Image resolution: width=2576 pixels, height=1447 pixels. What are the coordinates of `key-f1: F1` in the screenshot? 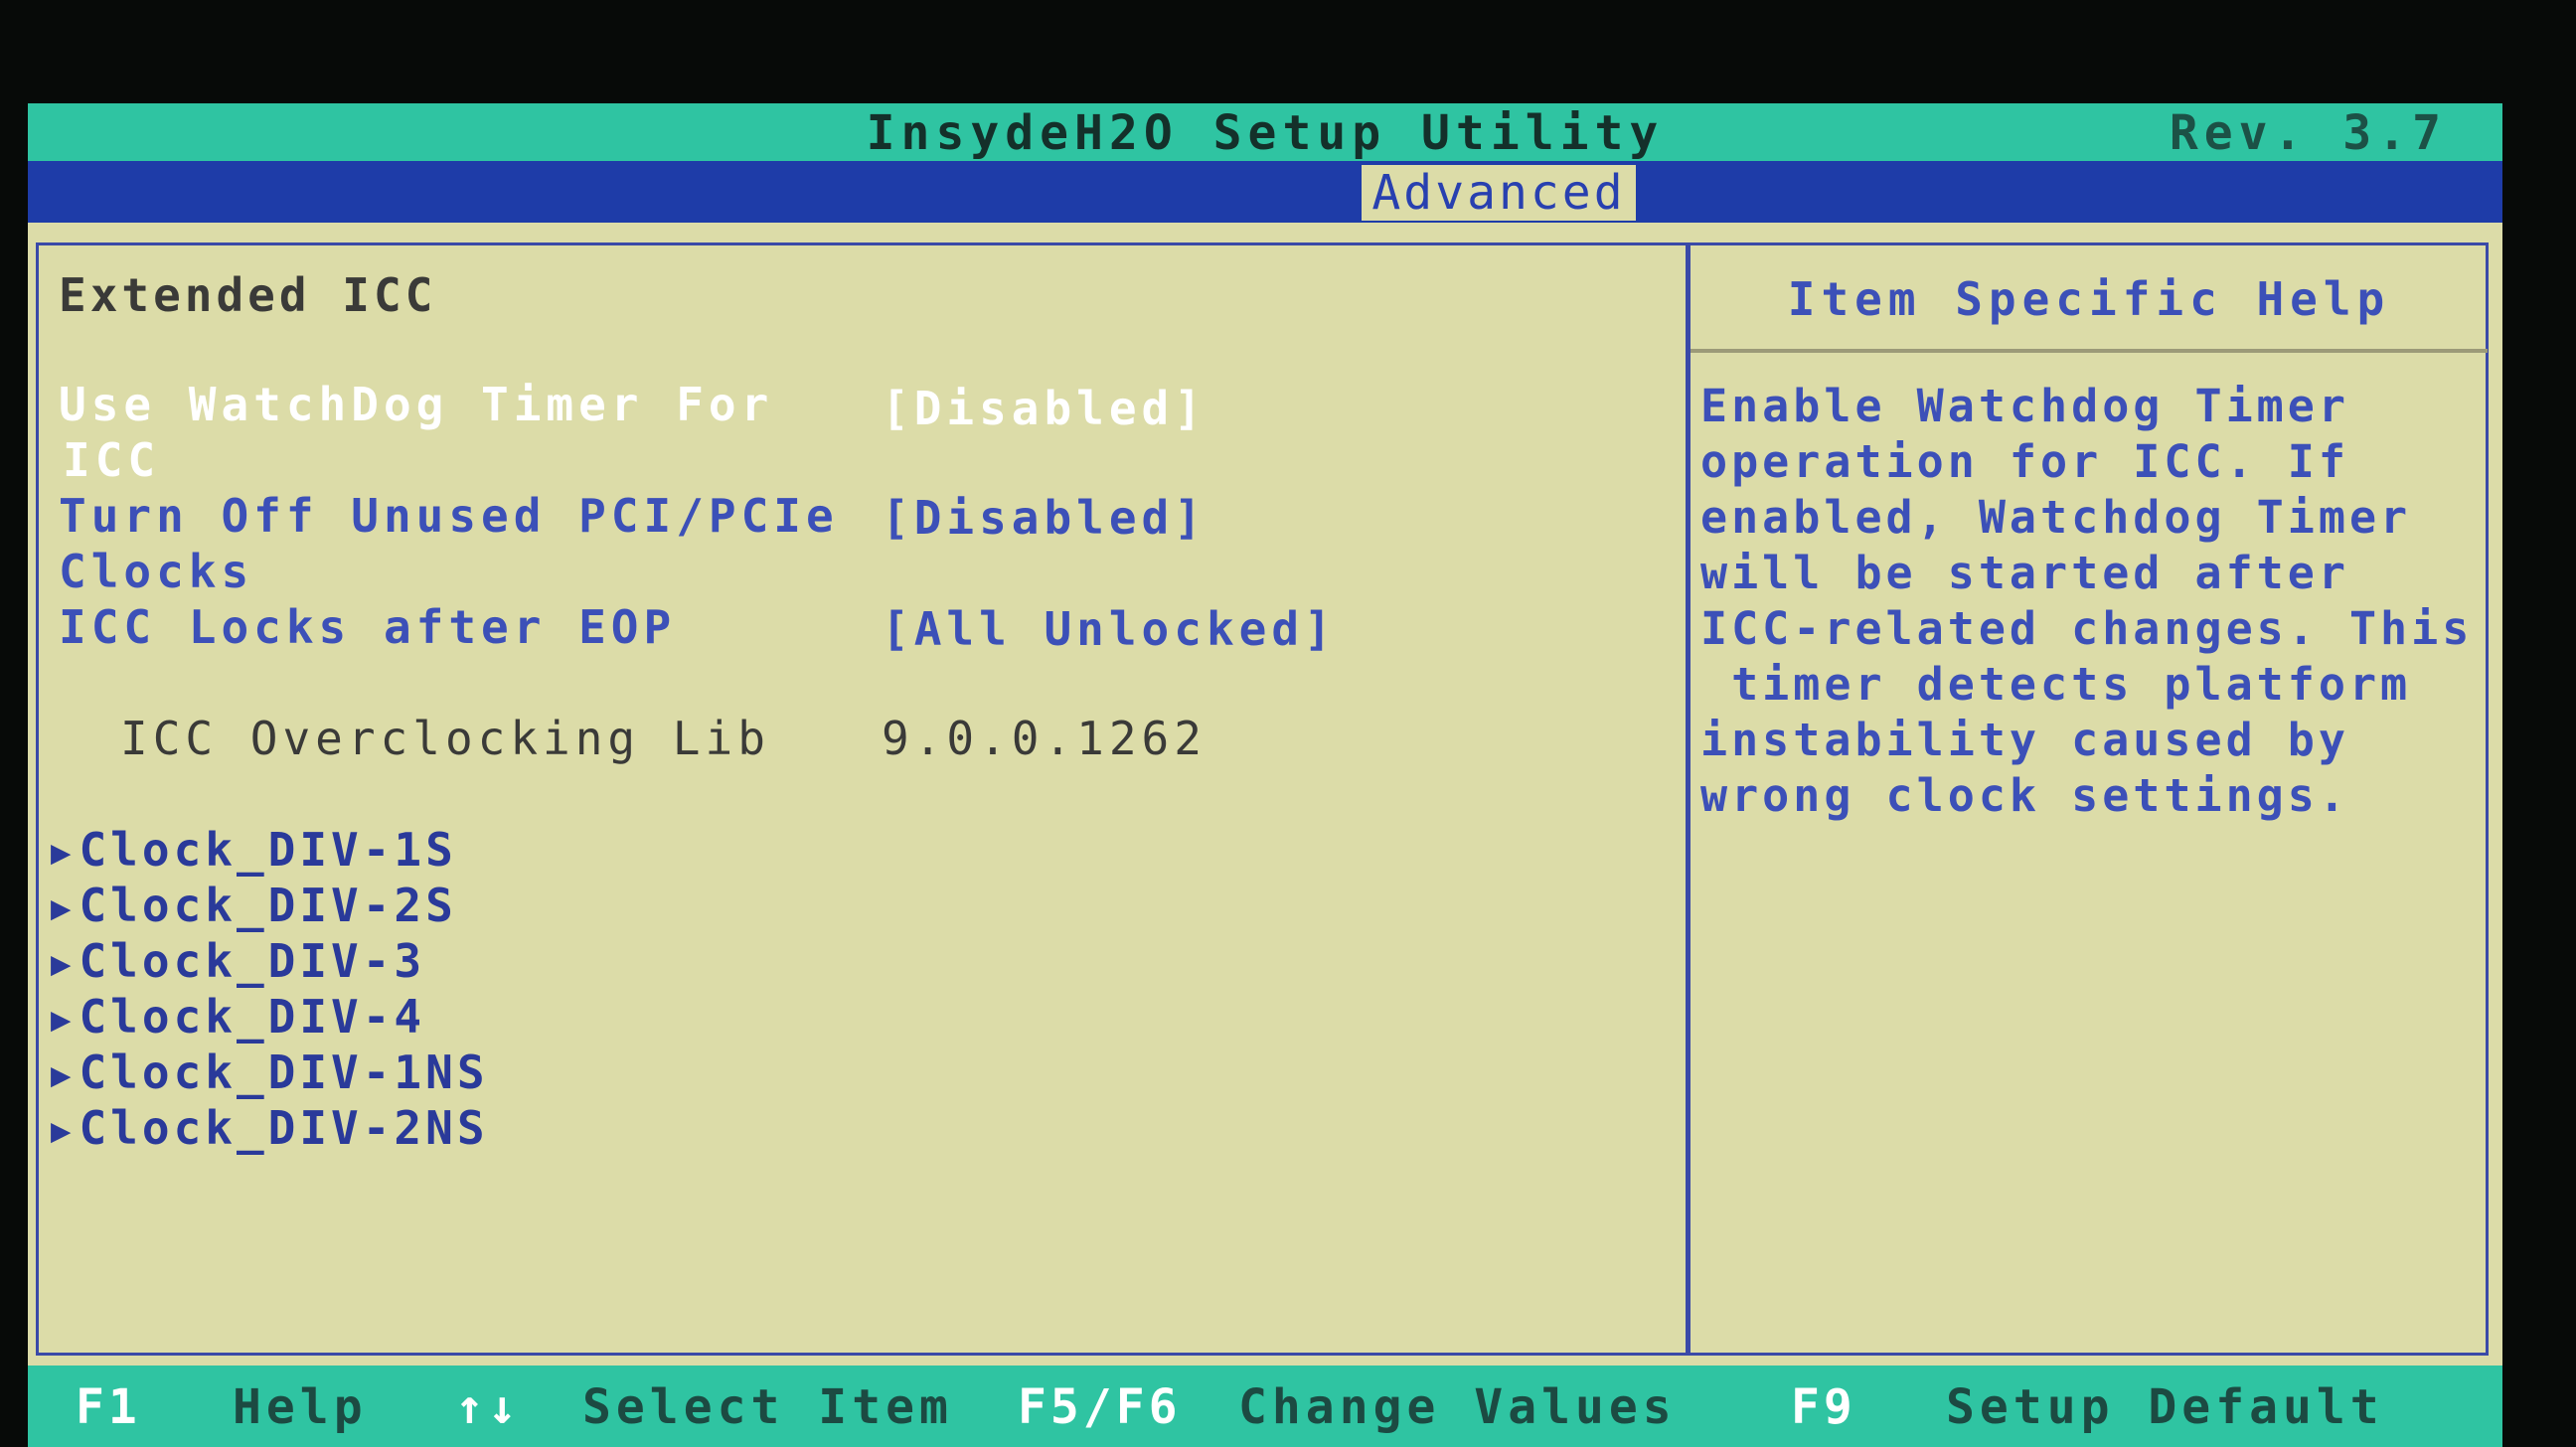 It's located at (108, 1407).